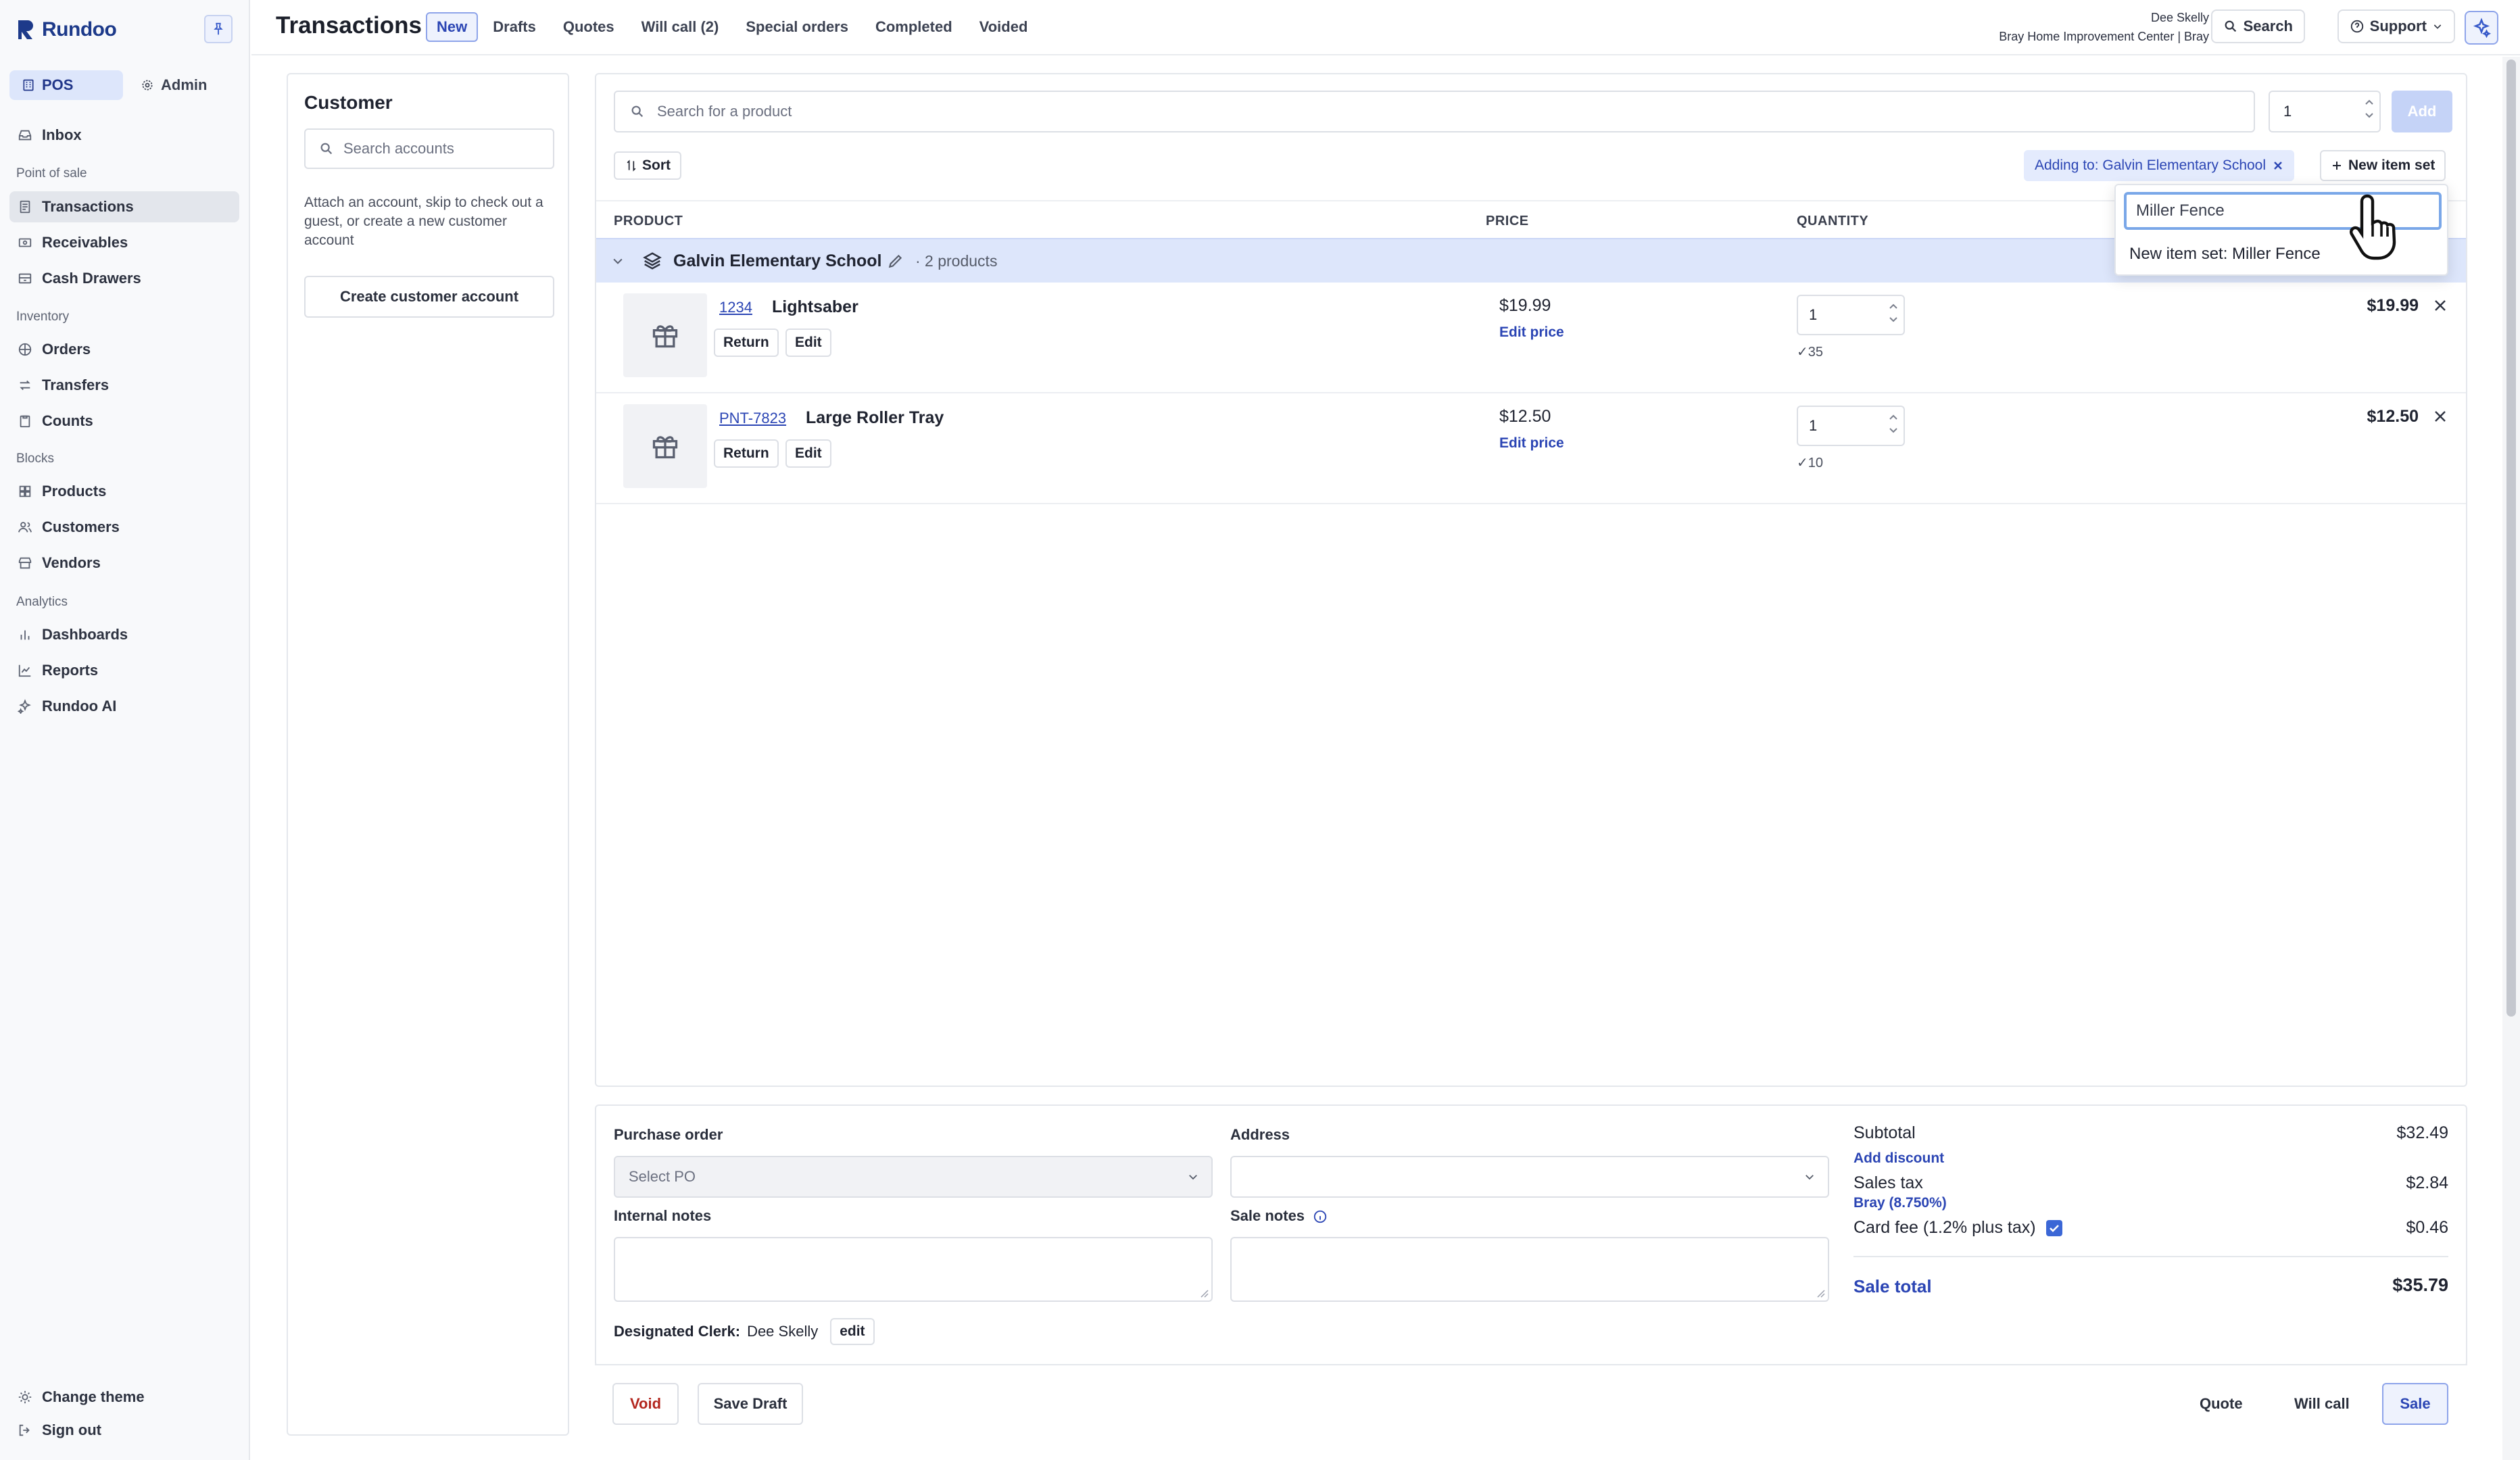 The image size is (2520, 1460). What do you see at coordinates (744, 1331) in the screenshot?
I see `designated-clerk: Designated Clerk: Dee Skelly edit` at bounding box center [744, 1331].